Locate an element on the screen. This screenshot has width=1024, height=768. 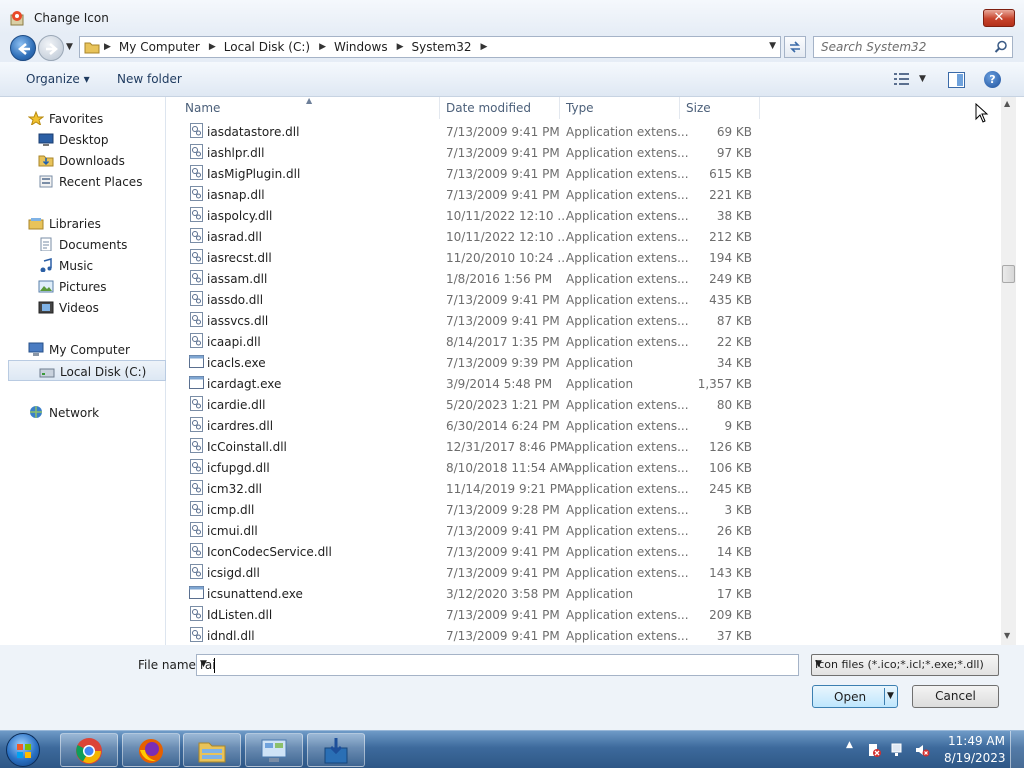
column-date-modified: Date modified is located at coordinates (488, 108).